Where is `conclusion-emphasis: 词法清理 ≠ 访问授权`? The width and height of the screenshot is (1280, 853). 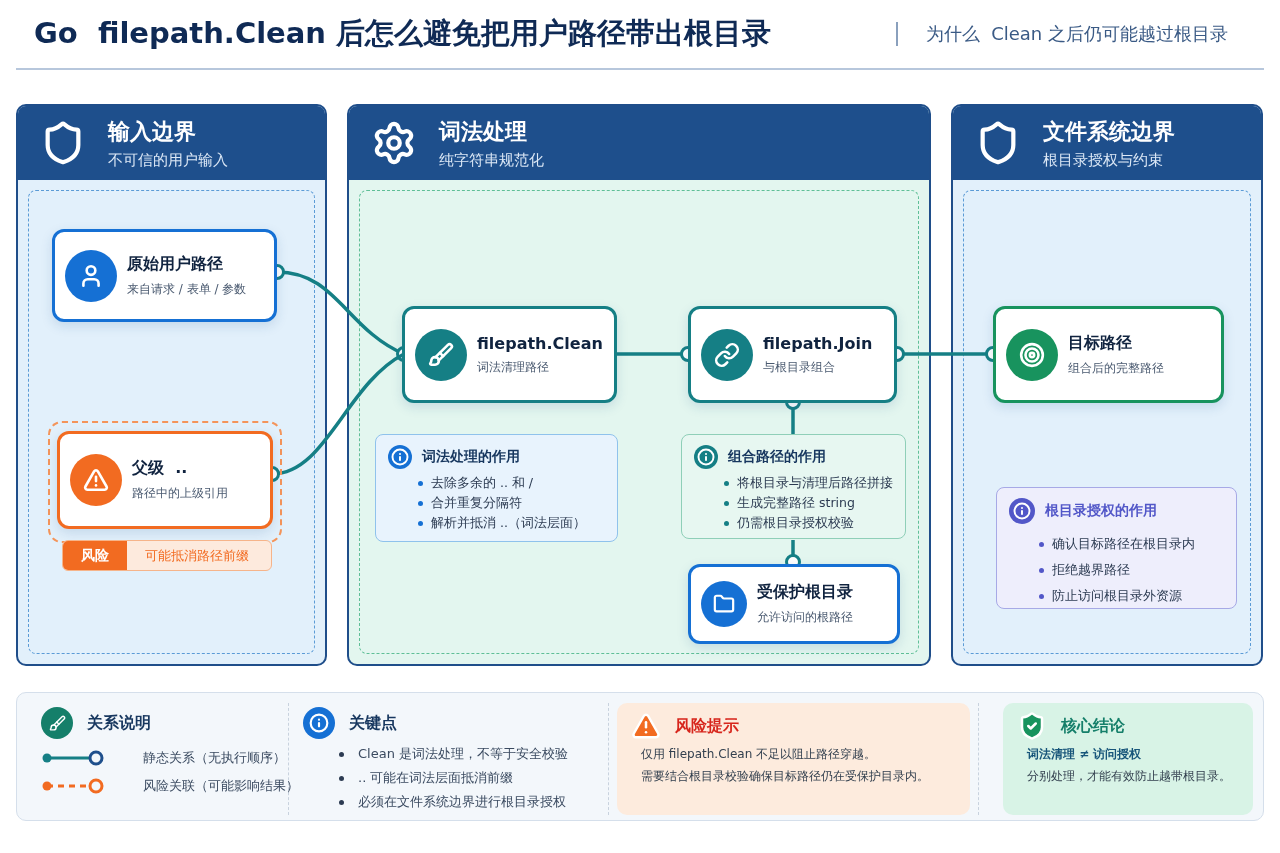
conclusion-emphasis: 词法清理 ≠ 访问授权 is located at coordinates (1084, 755).